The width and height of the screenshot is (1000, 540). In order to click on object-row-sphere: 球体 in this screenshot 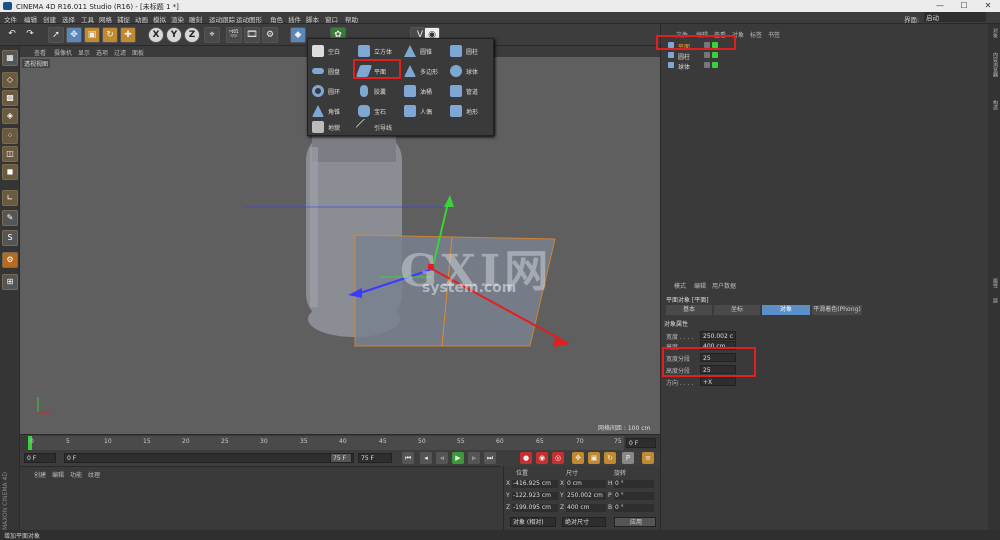, I will do `click(824, 66)`.